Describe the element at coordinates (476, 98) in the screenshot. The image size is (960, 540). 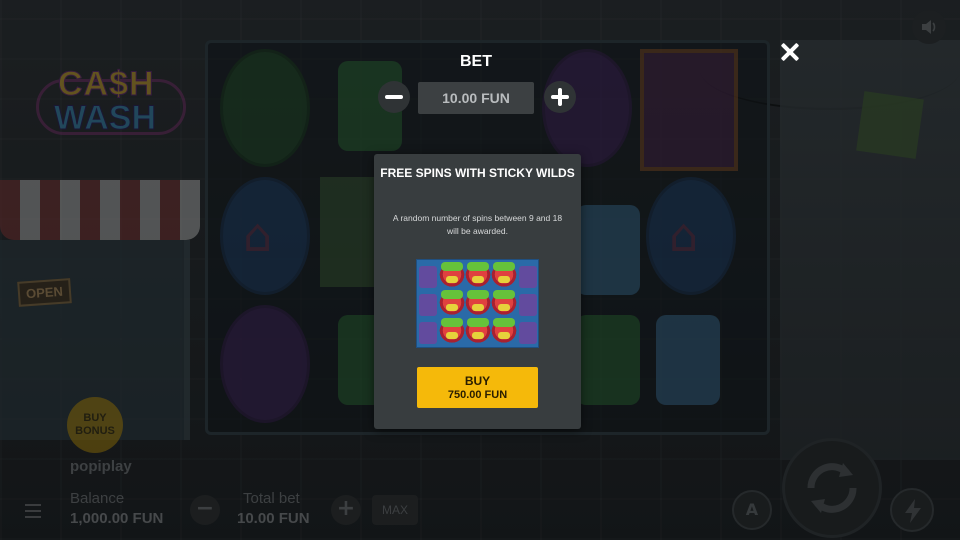
I see `bet-value-display: 10.00 FUN` at that location.